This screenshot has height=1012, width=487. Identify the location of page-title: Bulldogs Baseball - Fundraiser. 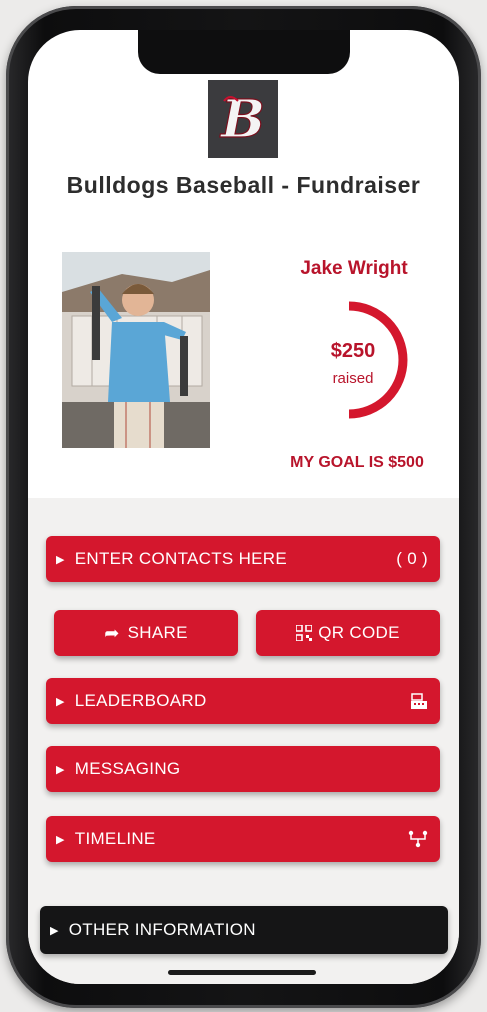
(243, 185).